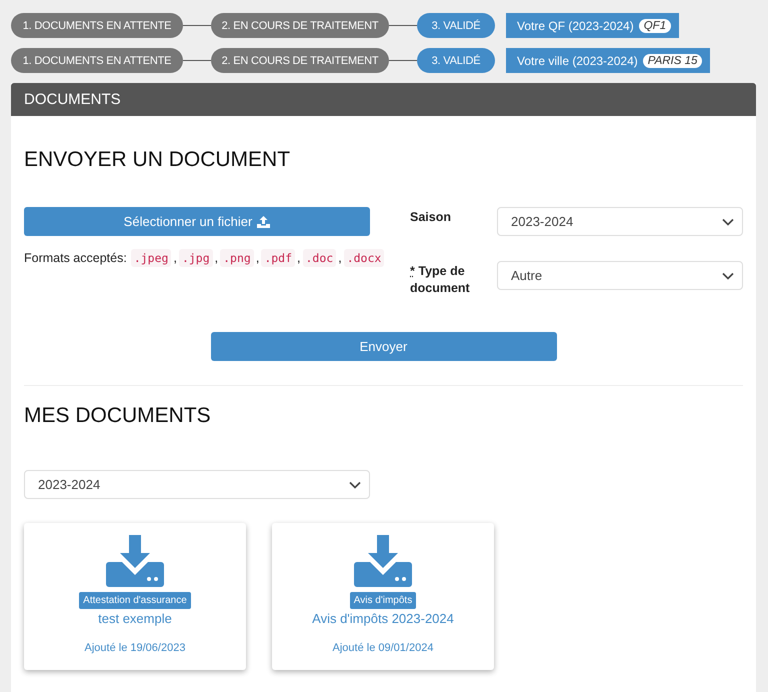  What do you see at coordinates (278, 258) in the screenshot?
I see `format-code: .pdf` at bounding box center [278, 258].